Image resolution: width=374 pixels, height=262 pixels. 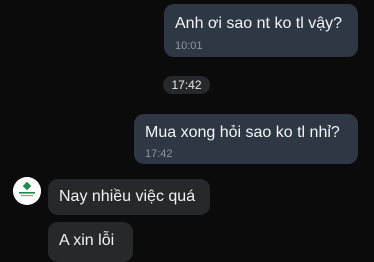 I want to click on message-text: Anh ơi sao nt ko tl vậy?, so click(x=259, y=23).